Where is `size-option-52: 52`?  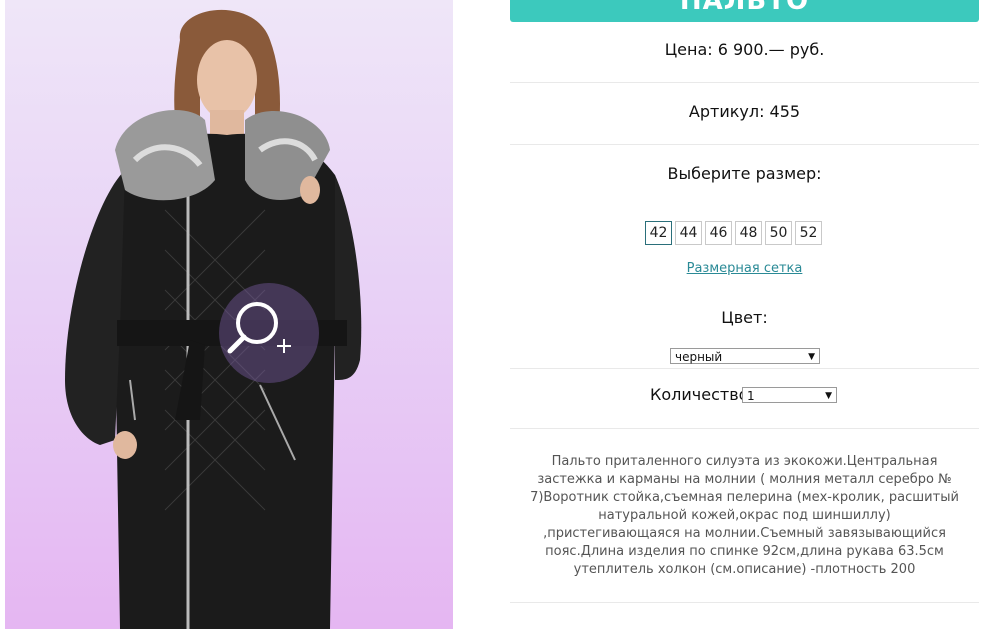
size-option-52: 52 is located at coordinates (808, 233).